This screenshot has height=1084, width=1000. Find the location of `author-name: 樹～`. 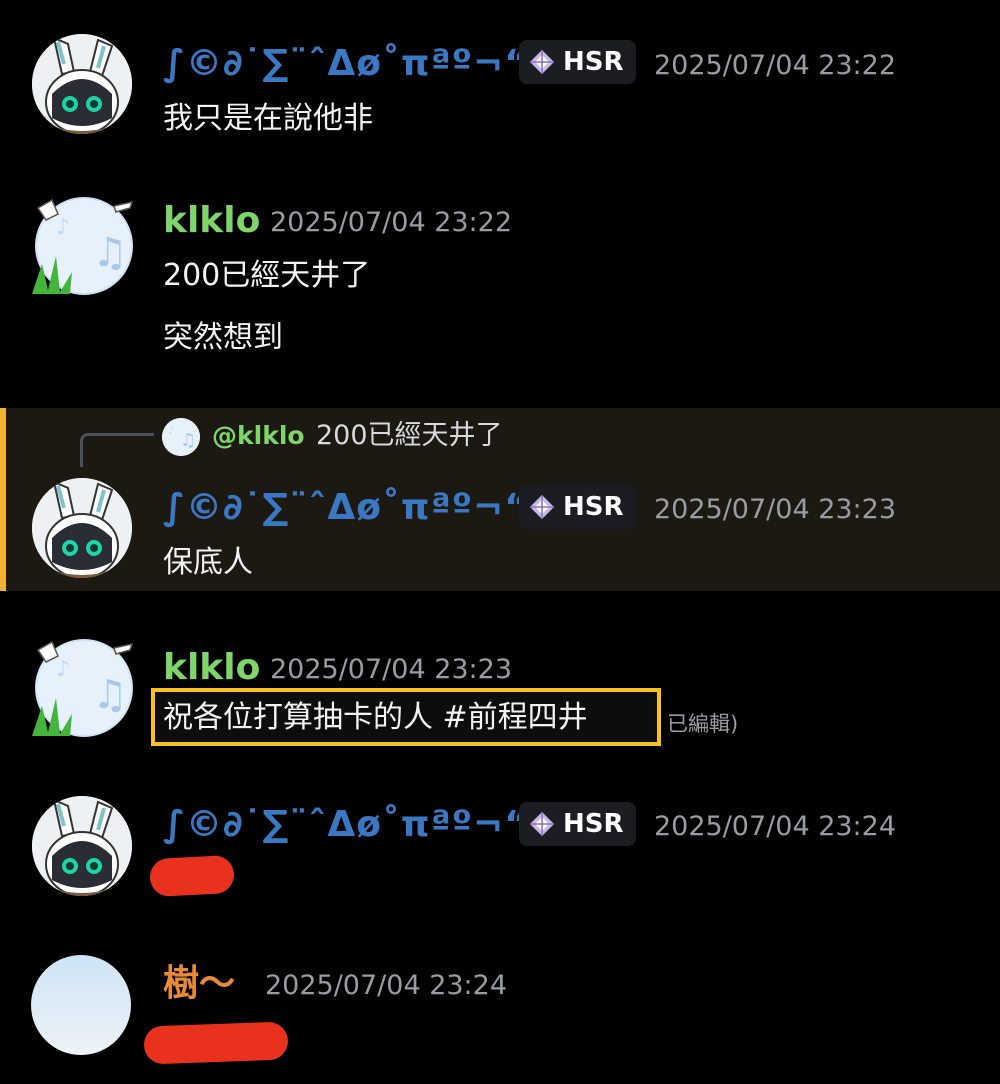

author-name: 樹～ is located at coordinates (199, 984).